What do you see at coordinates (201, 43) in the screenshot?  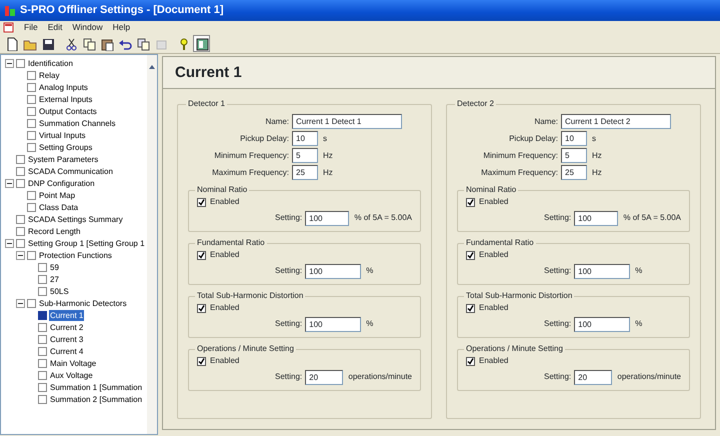 I see `toolbar-button` at bounding box center [201, 43].